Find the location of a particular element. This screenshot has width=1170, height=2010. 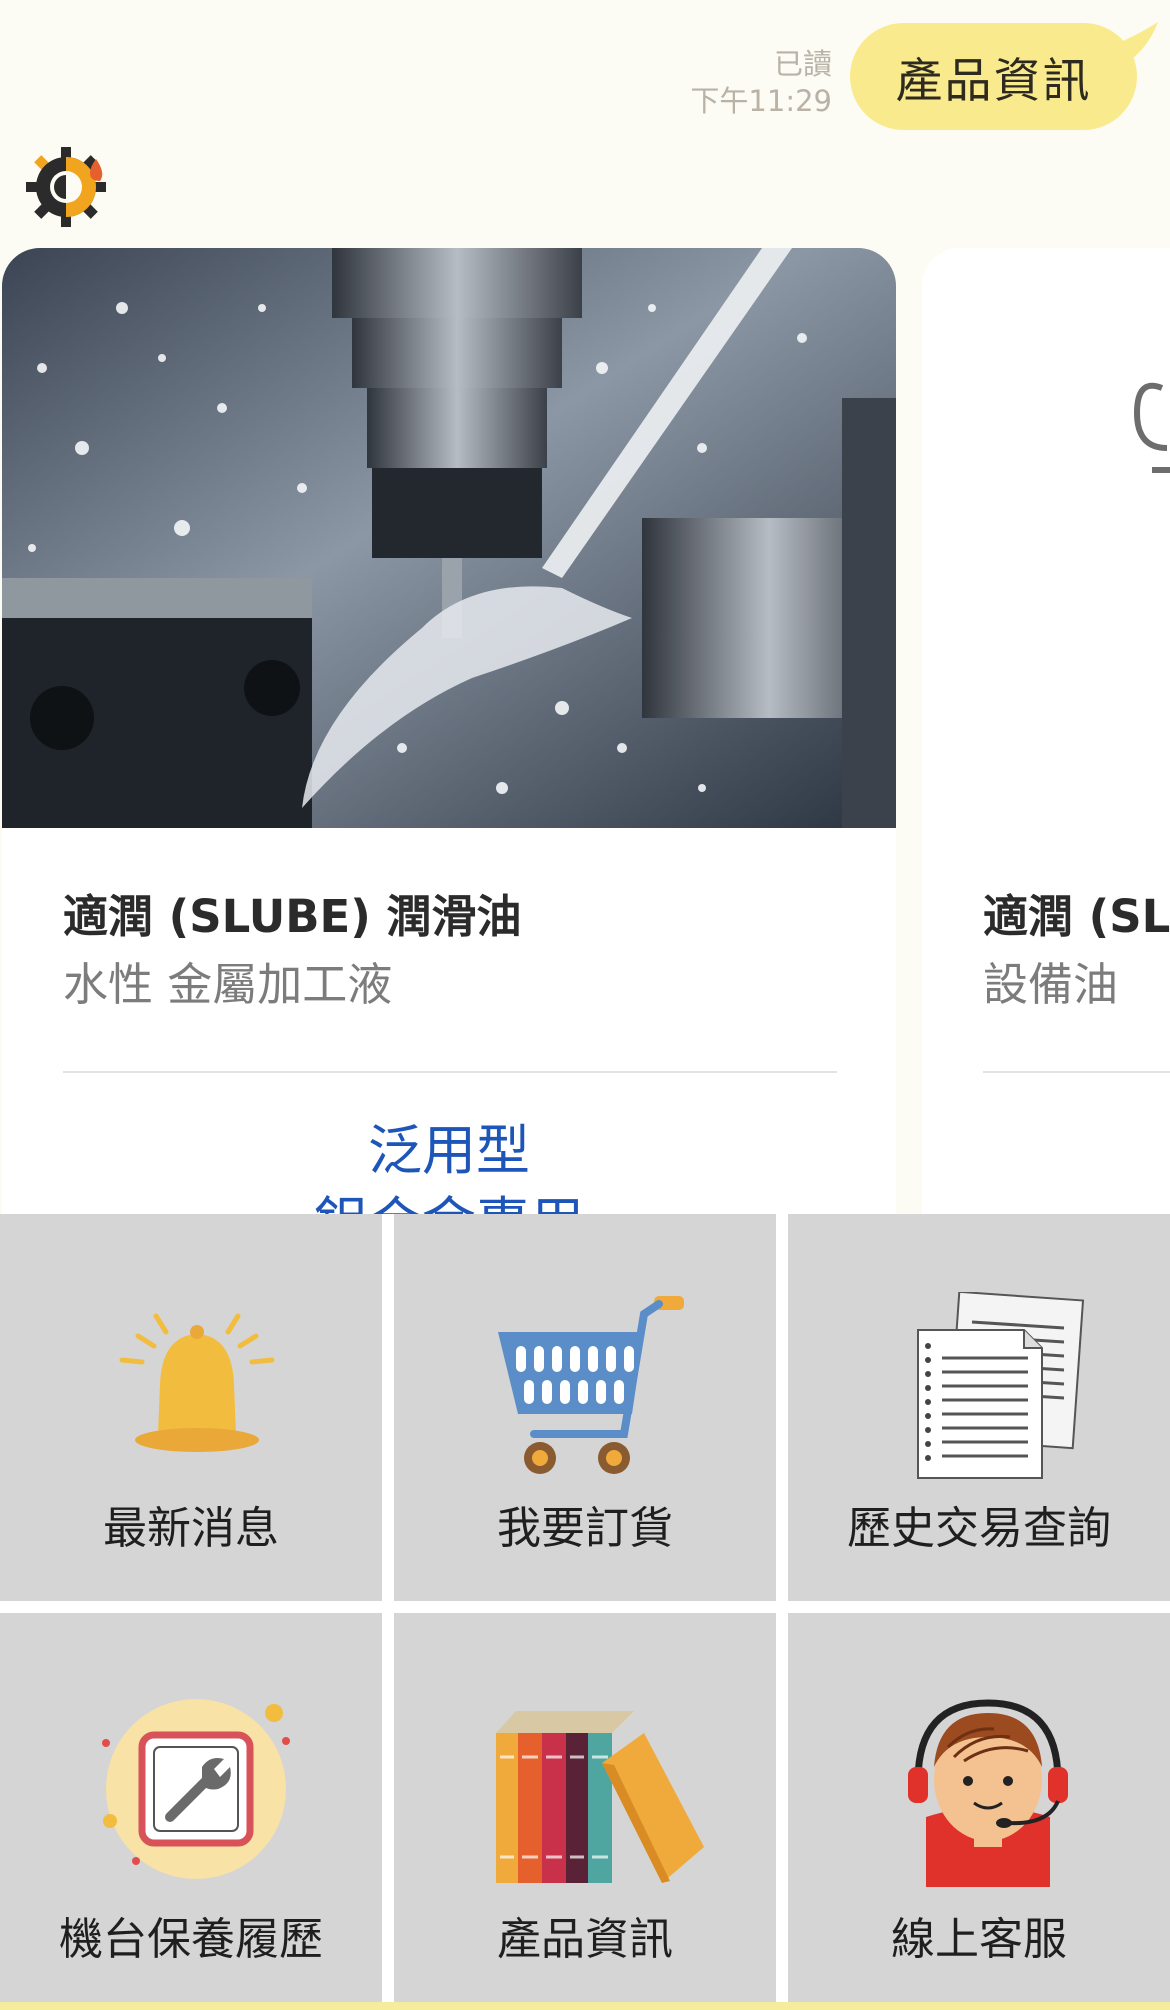

read-receipt: 已讀 is located at coordinates (802, 64).